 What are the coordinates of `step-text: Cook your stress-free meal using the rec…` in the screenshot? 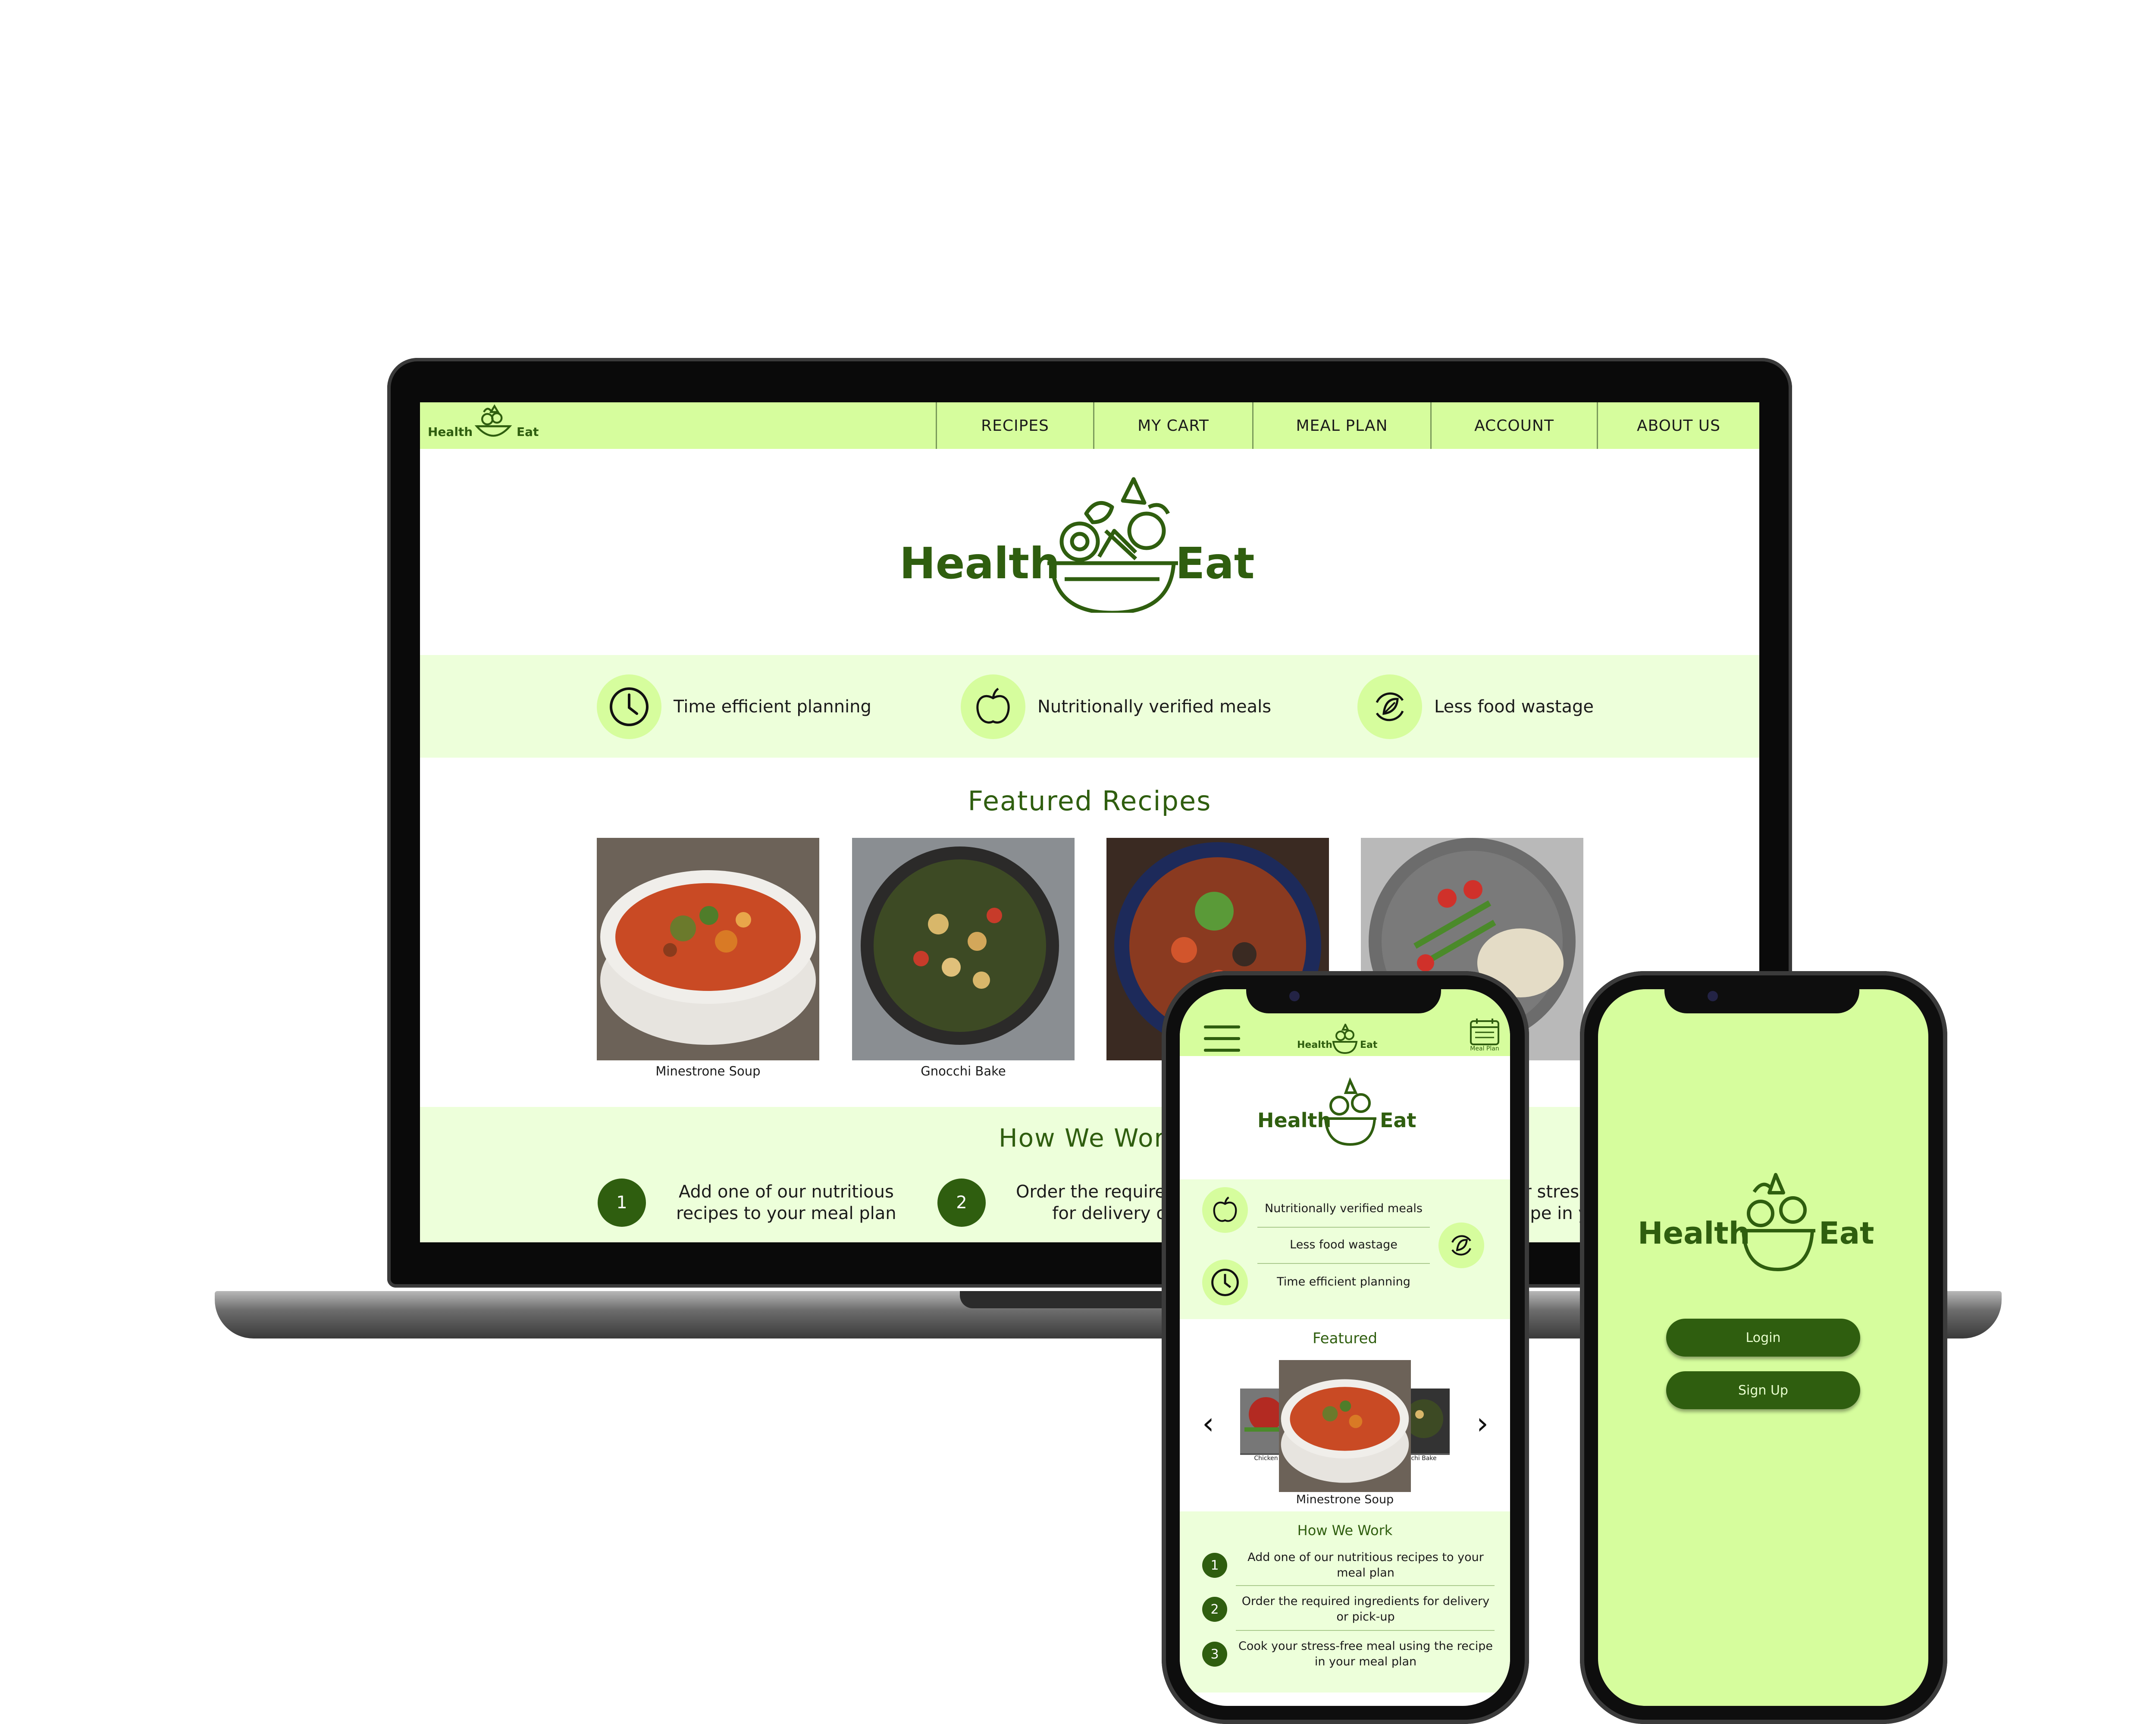 It's located at (1365, 1653).